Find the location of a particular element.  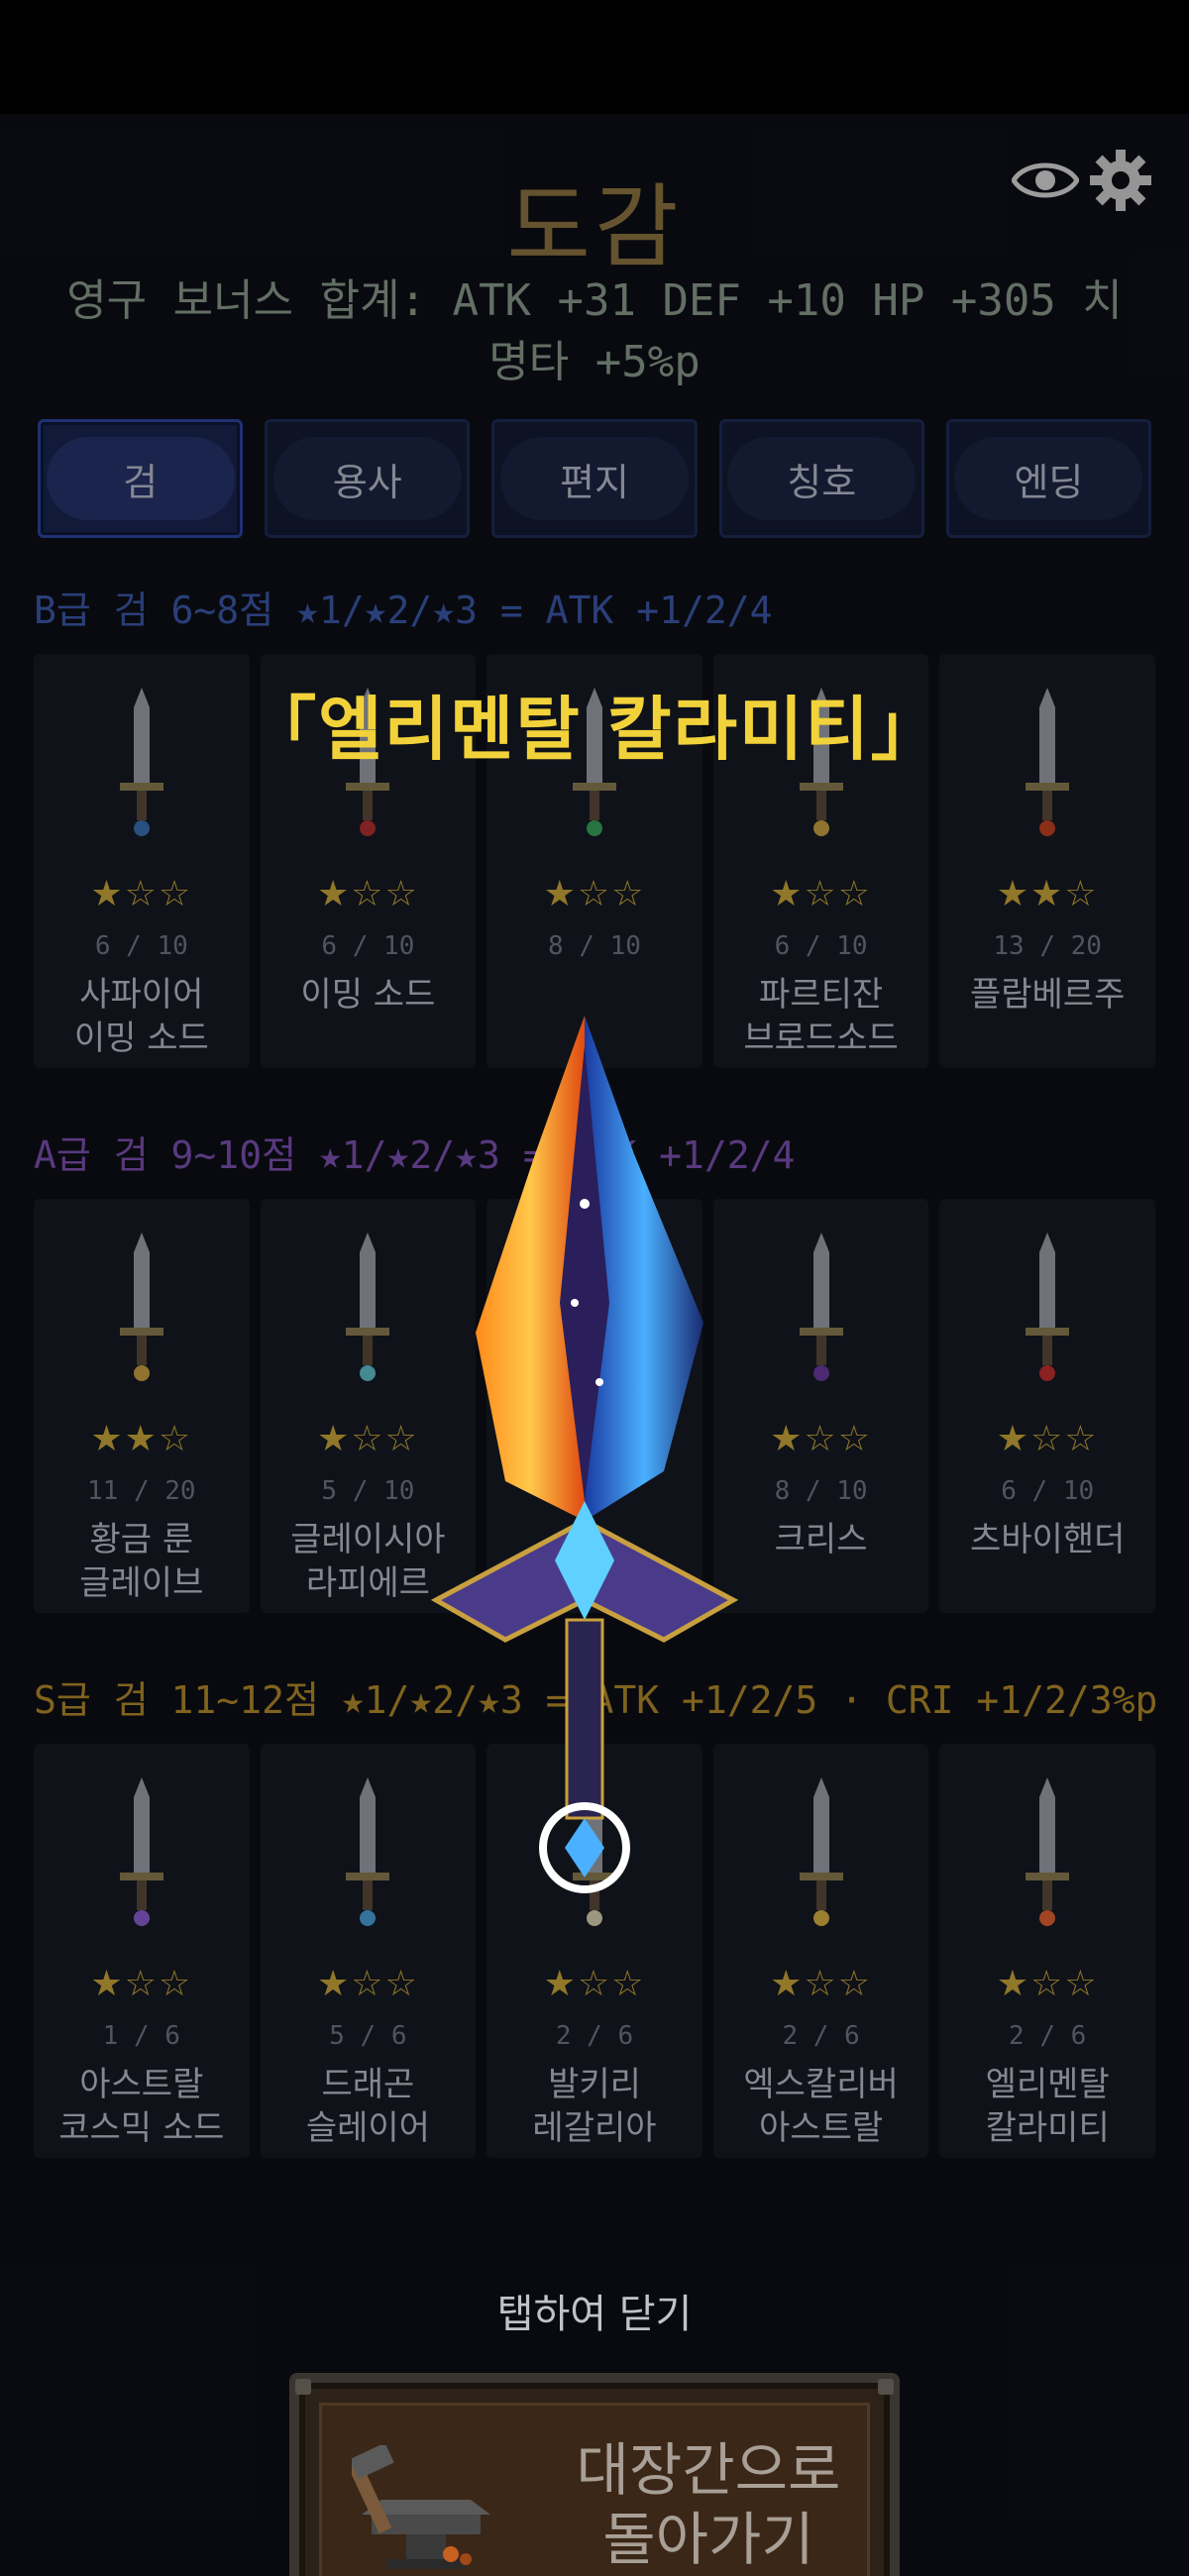

category-tabs: 검 용사 편지 칭호 엔딩 is located at coordinates (595, 479).